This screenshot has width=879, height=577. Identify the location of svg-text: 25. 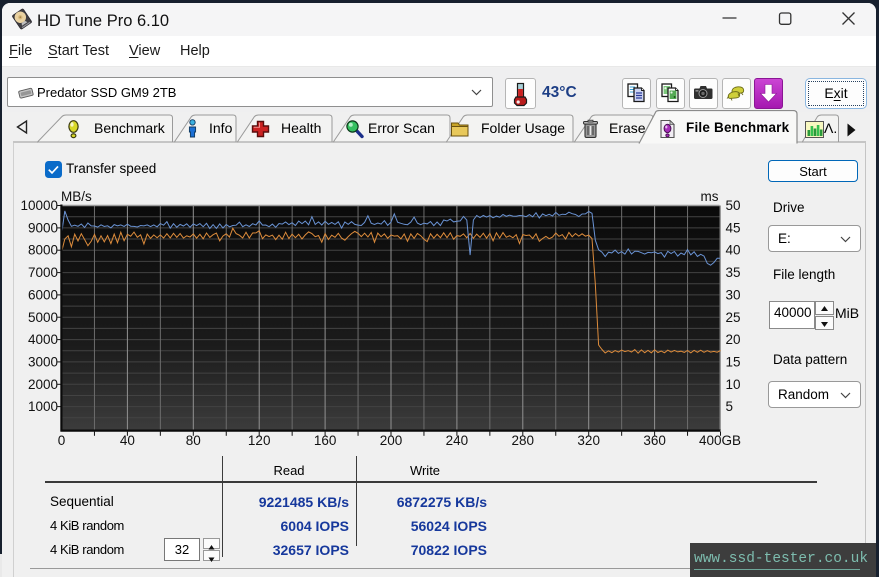
(733, 317).